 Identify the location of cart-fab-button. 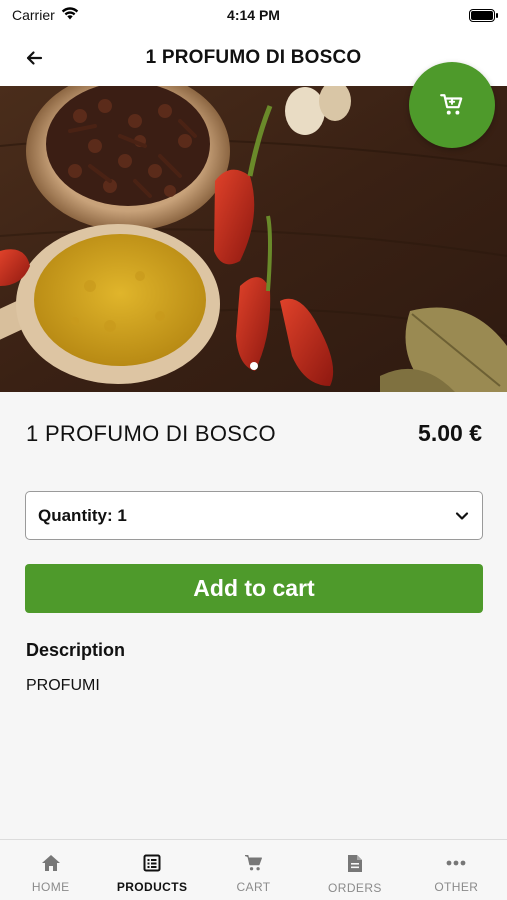
(452, 105).